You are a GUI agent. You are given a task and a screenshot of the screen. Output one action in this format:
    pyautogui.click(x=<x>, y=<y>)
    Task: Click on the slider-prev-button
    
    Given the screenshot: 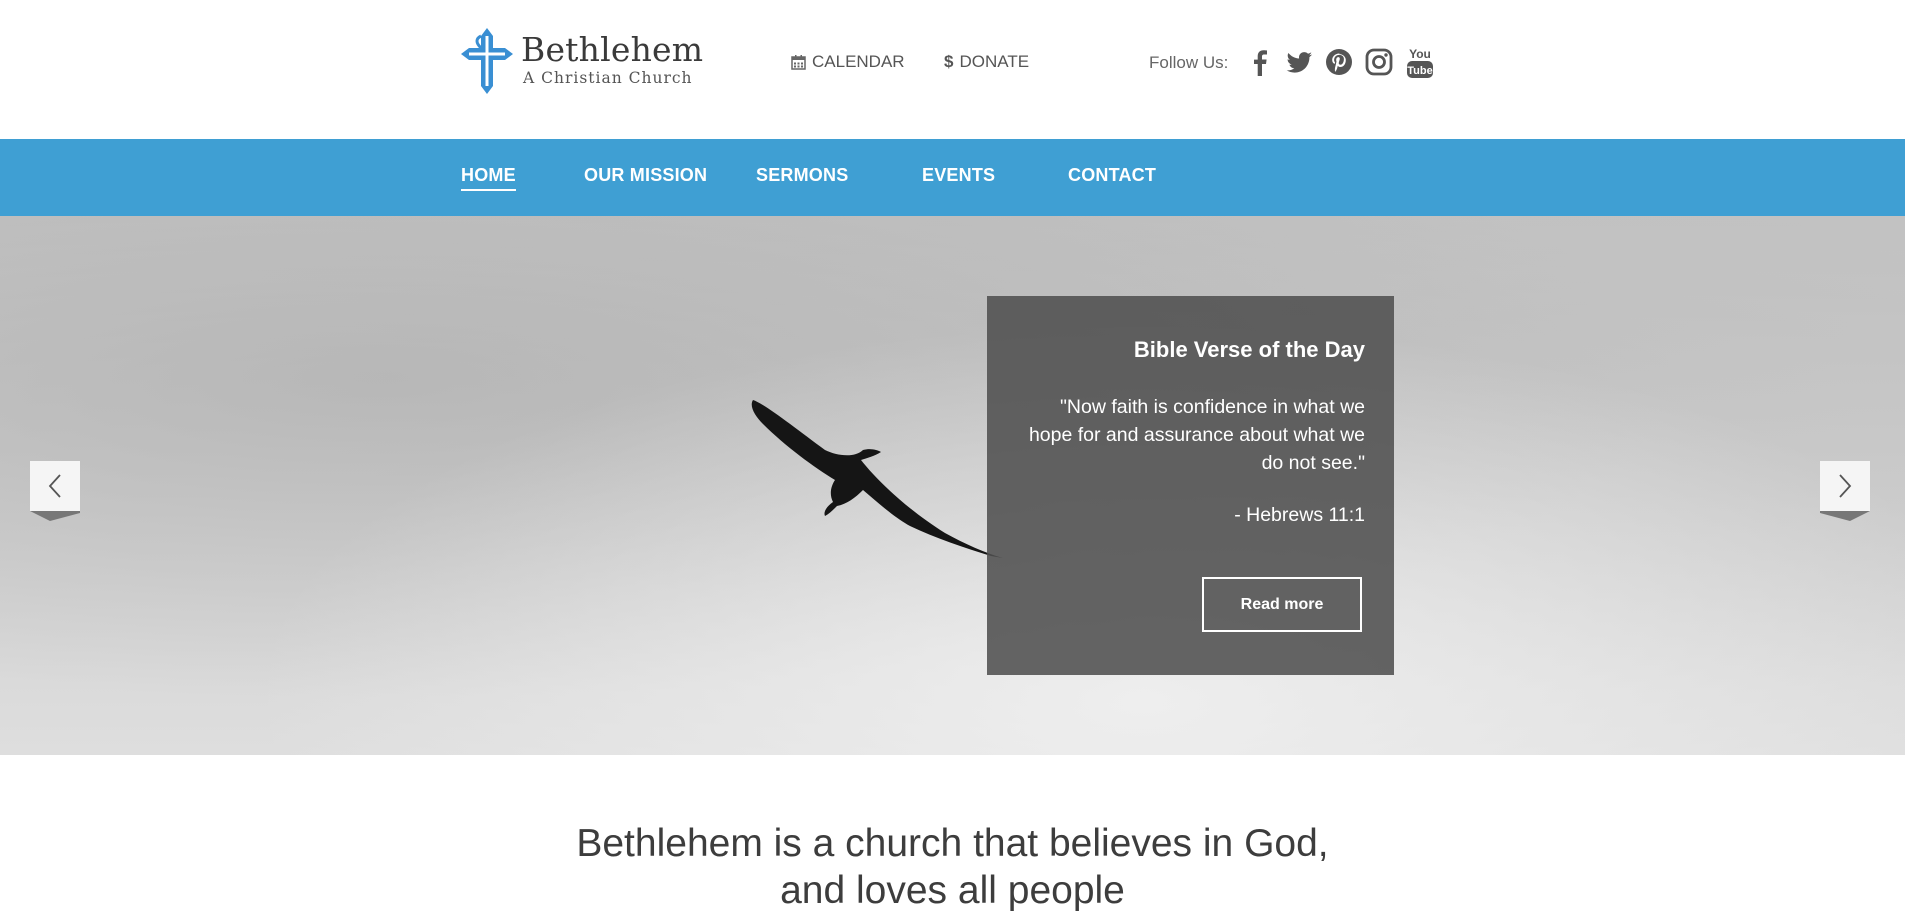 What is the action you would take?
    pyautogui.click(x=55, y=491)
    